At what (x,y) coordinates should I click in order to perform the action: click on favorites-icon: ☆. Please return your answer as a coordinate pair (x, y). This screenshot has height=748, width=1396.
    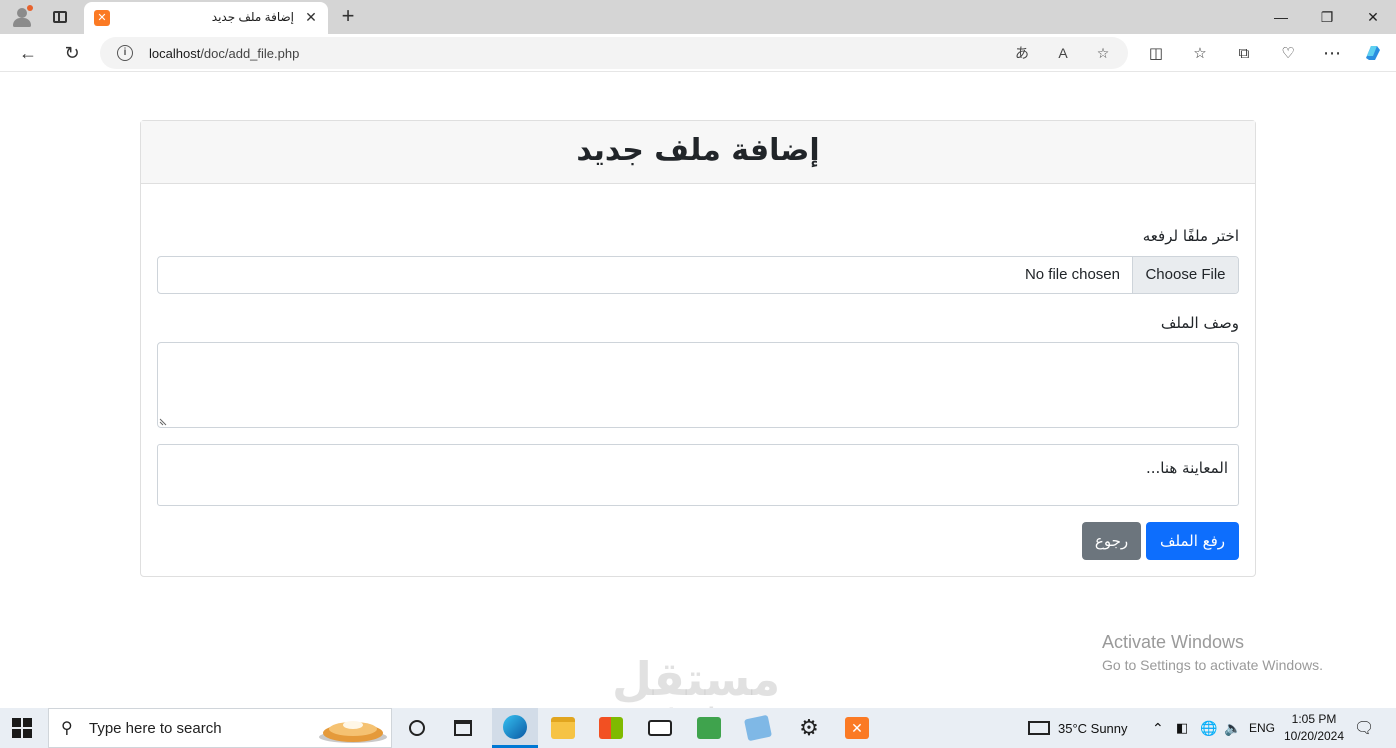
    Looking at the image, I should click on (1200, 53).